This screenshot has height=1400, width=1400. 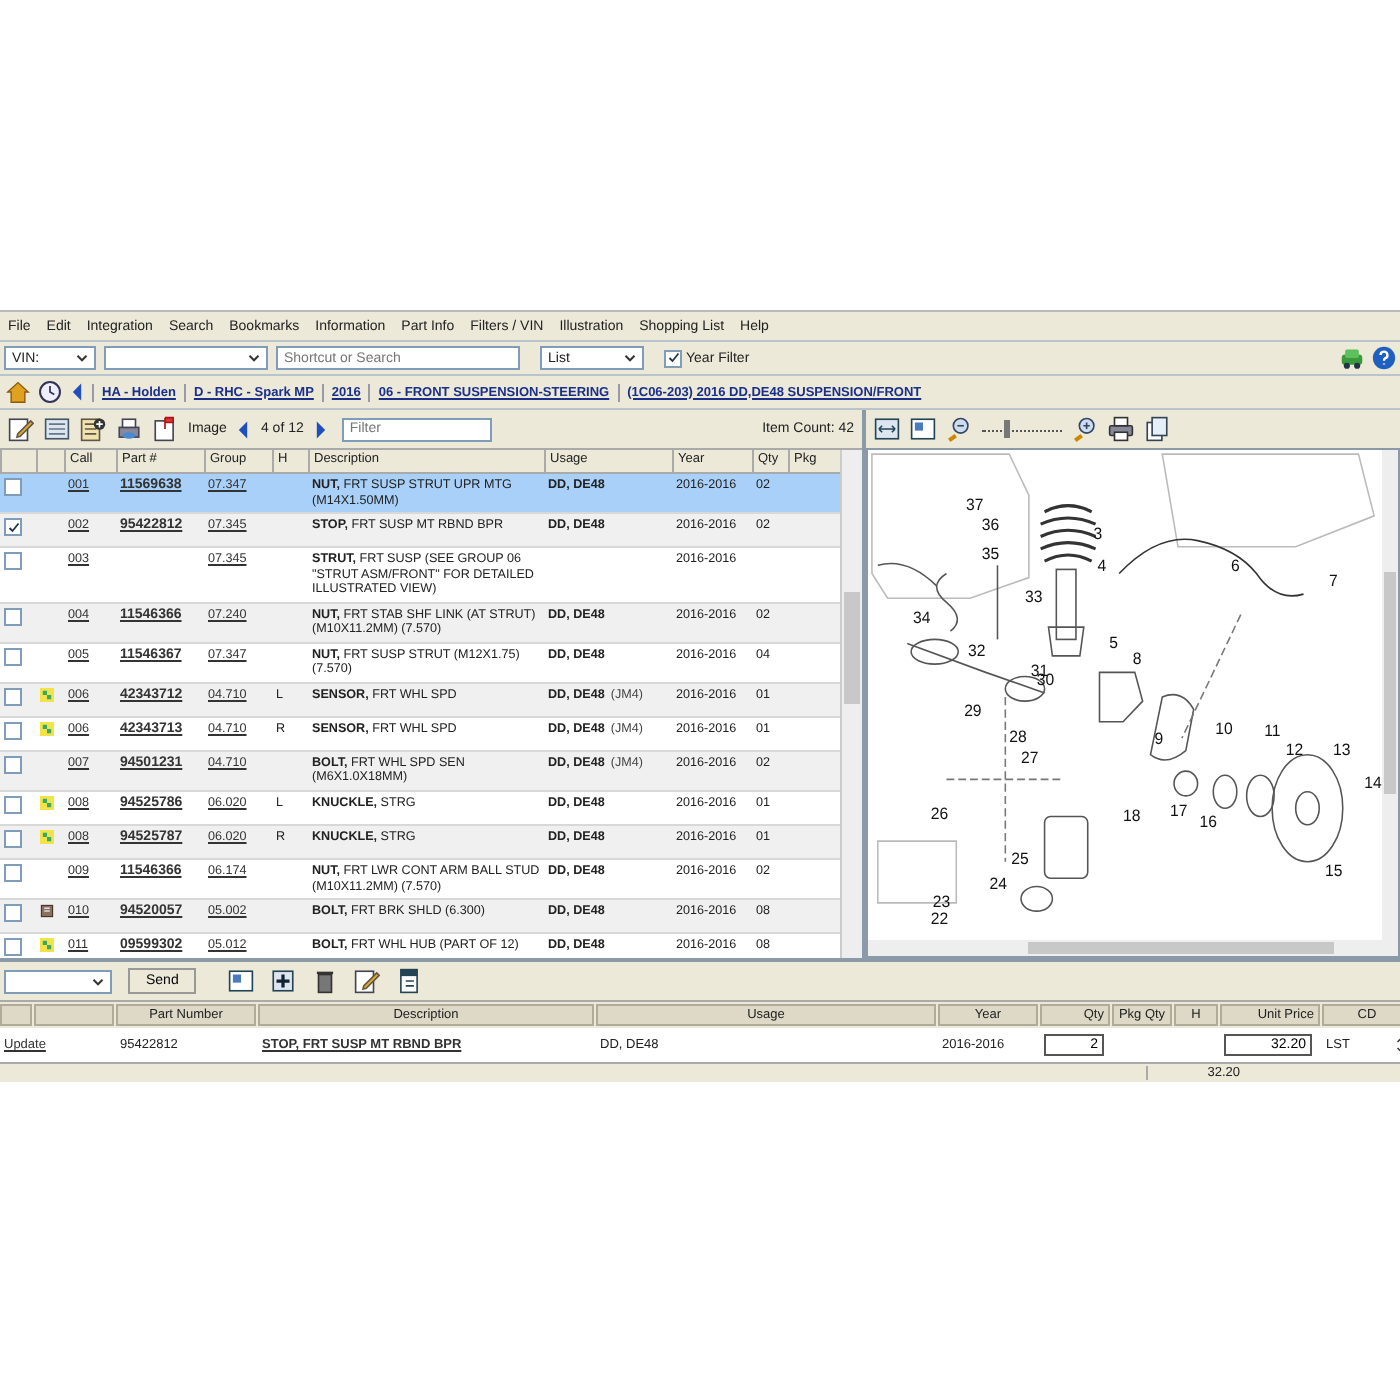 I want to click on callout-number: 26, so click(x=939, y=813).